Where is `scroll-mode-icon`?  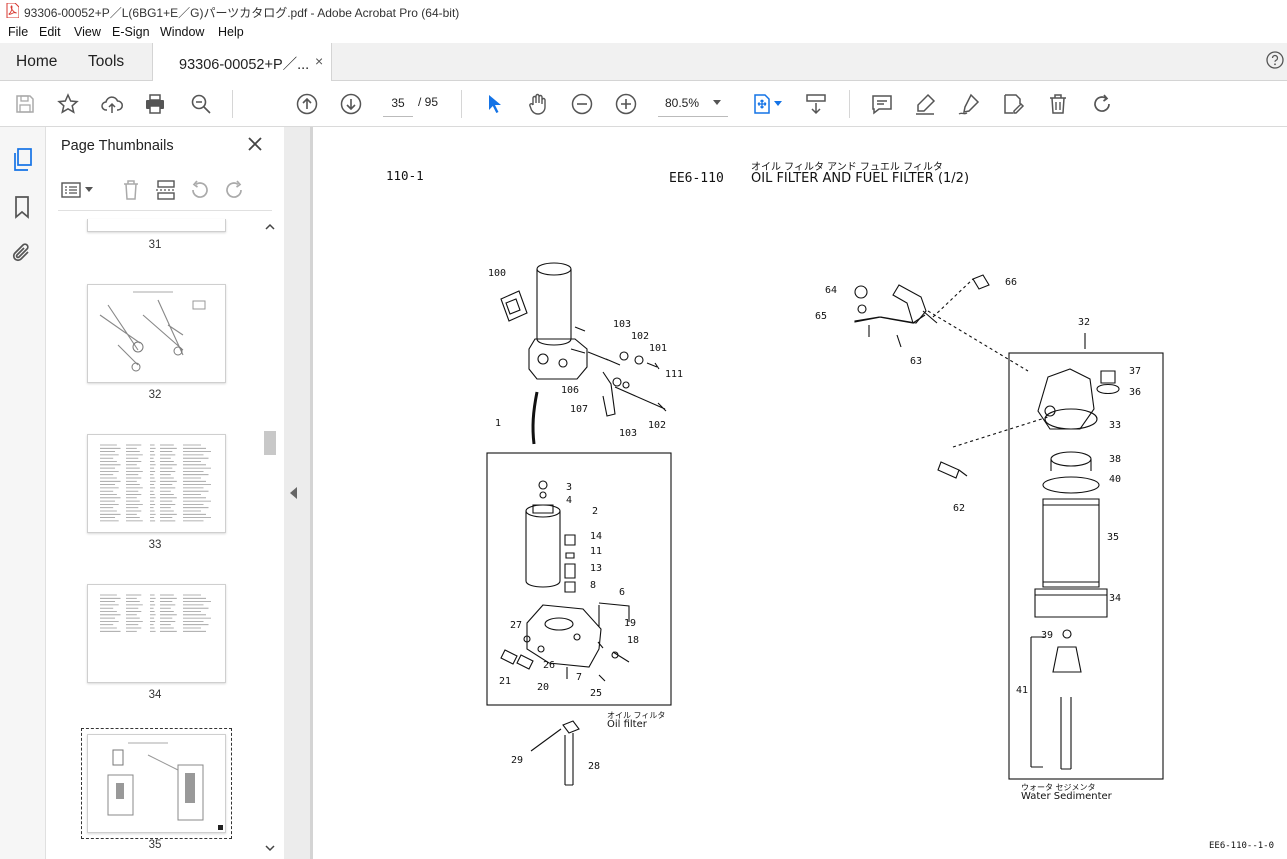 scroll-mode-icon is located at coordinates (816, 104).